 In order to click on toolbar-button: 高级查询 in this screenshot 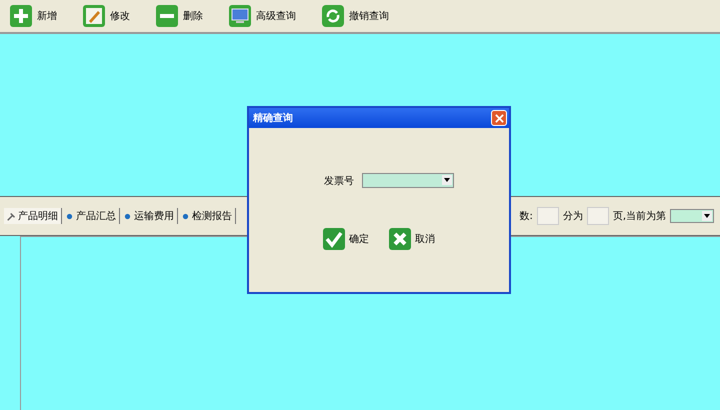, I will do `click(262, 16)`.